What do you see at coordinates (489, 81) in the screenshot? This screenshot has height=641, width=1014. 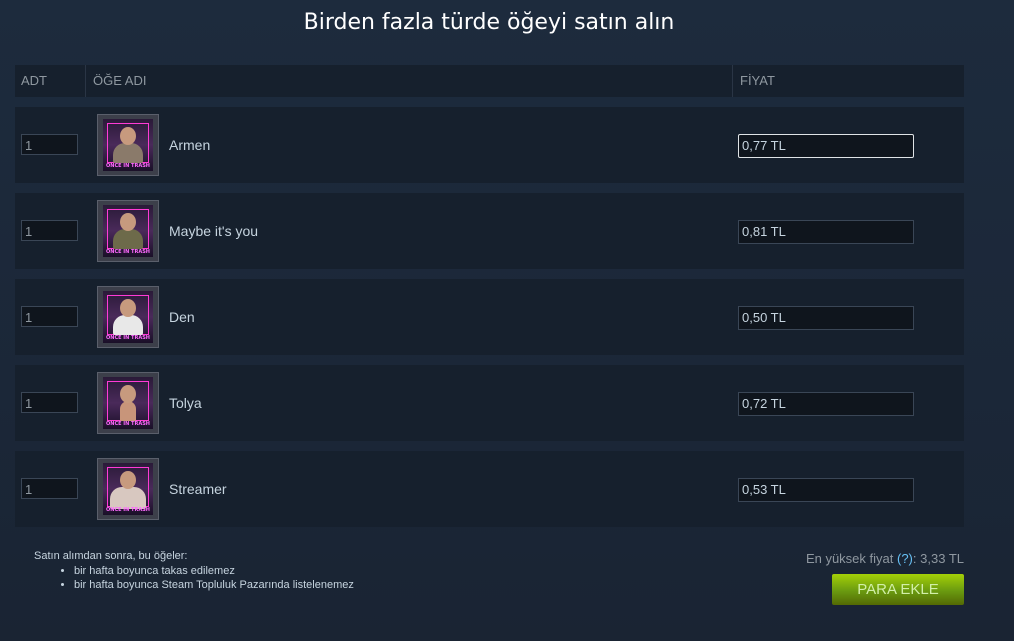 I see `table-header: ADT ÖĞE ADI FİYAT` at bounding box center [489, 81].